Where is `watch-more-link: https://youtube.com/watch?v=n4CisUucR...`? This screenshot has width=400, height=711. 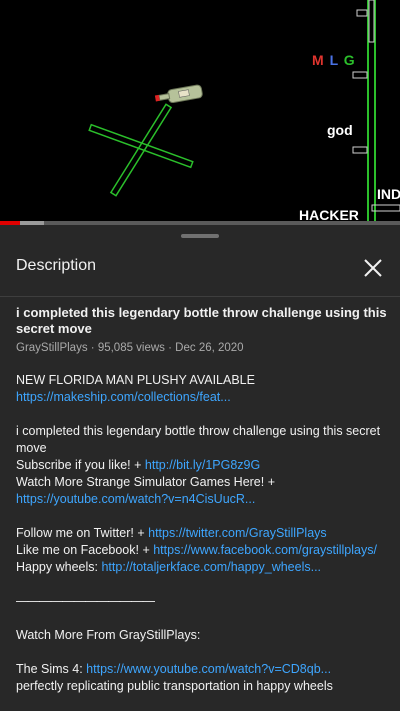
watch-more-link: https://youtube.com/watch?v=n4CisUucR... is located at coordinates (135, 499).